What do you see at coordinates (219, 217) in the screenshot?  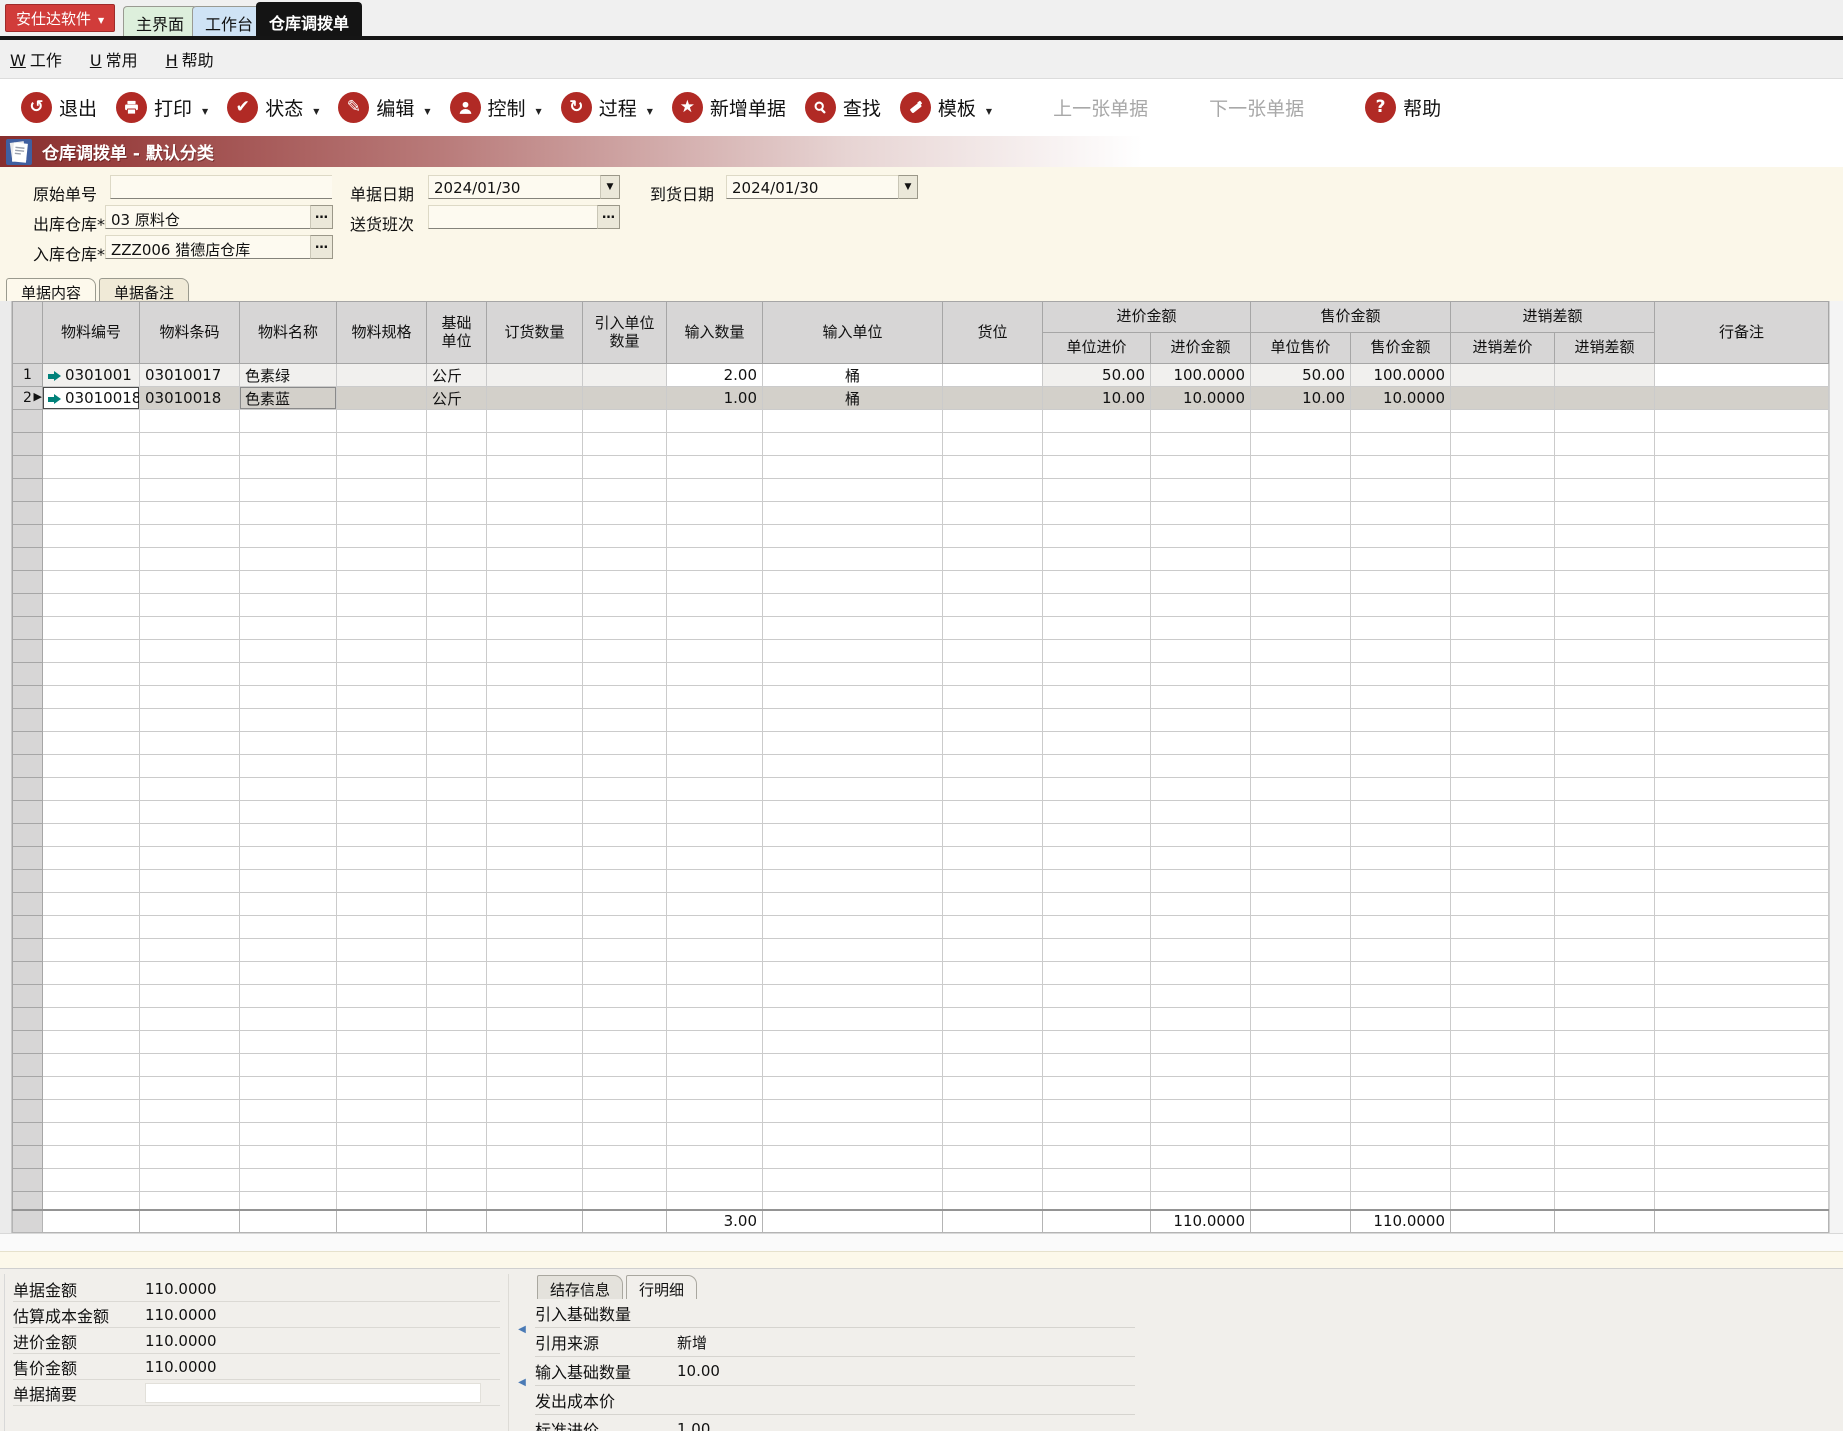 I see `out-warehouse-field: 03 原料仓` at bounding box center [219, 217].